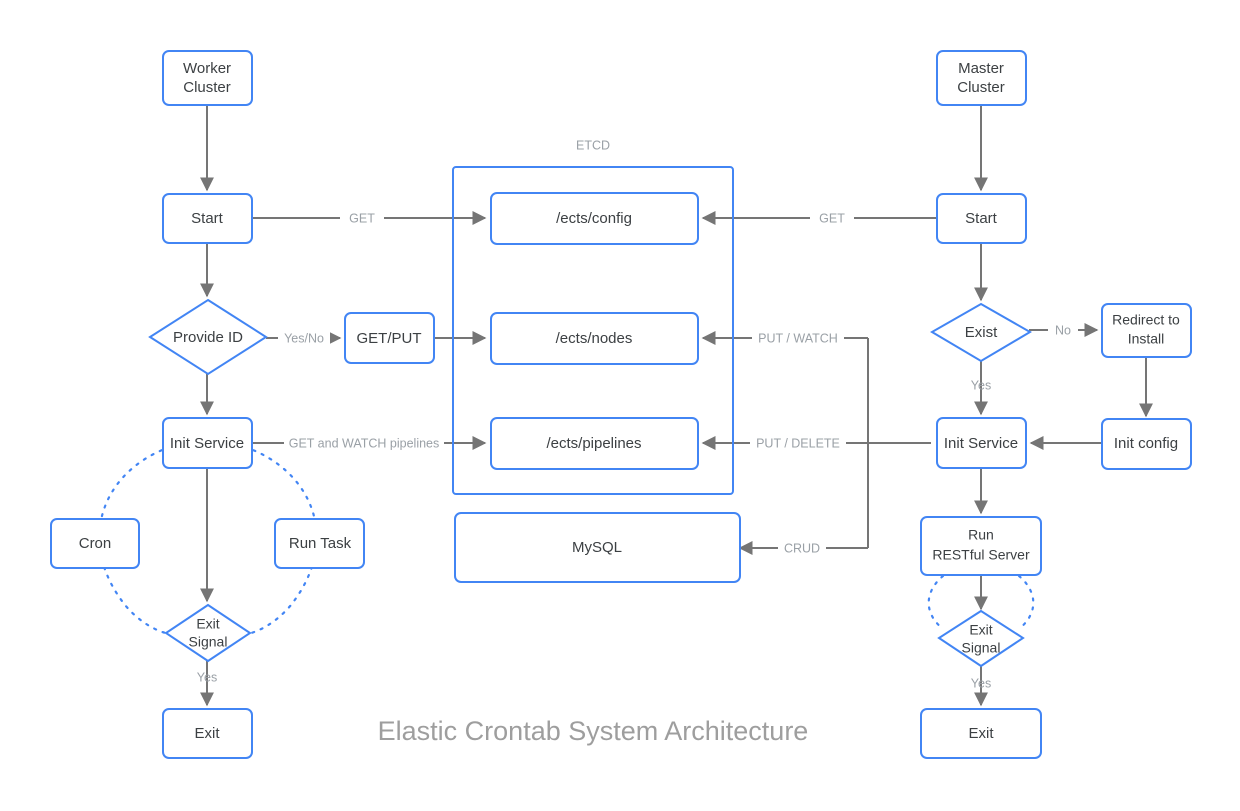  I want to click on group-label-etcd: ETCD, so click(593, 145).